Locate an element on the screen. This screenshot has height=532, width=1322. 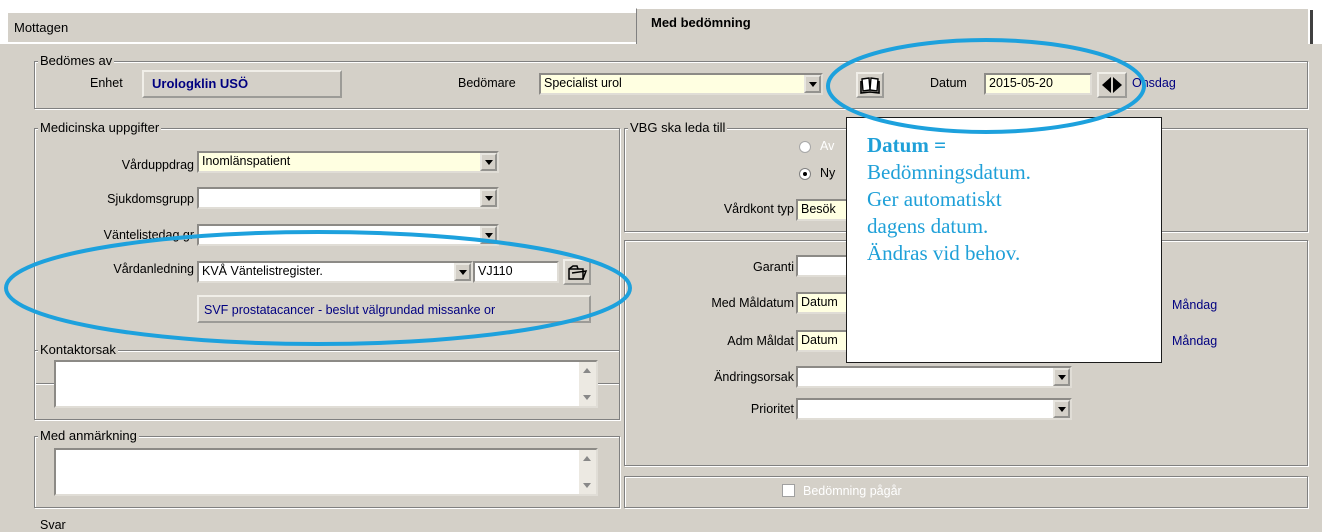
highlight-ellipse-vardanledning is located at coordinates (318, 288).